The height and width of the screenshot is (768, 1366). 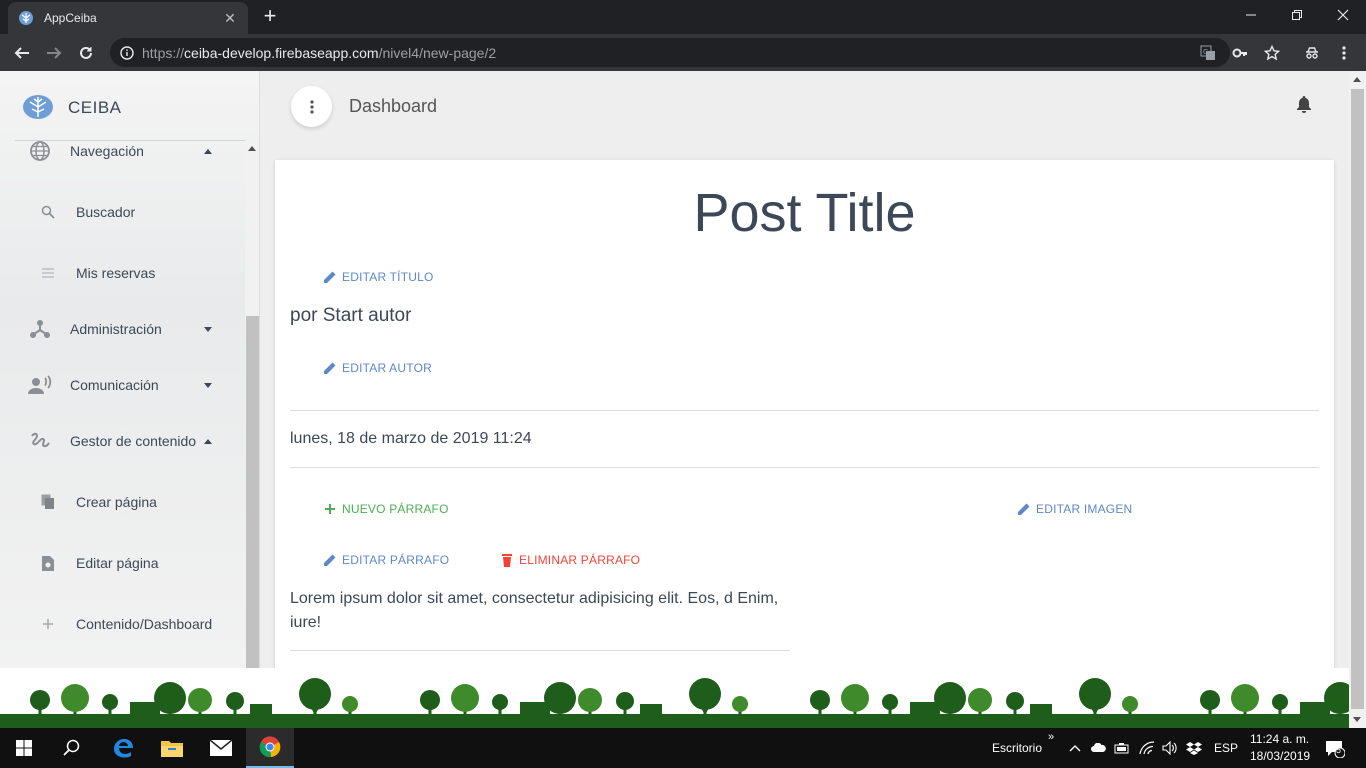 I want to click on taskbar-search-button, so click(x=72, y=748).